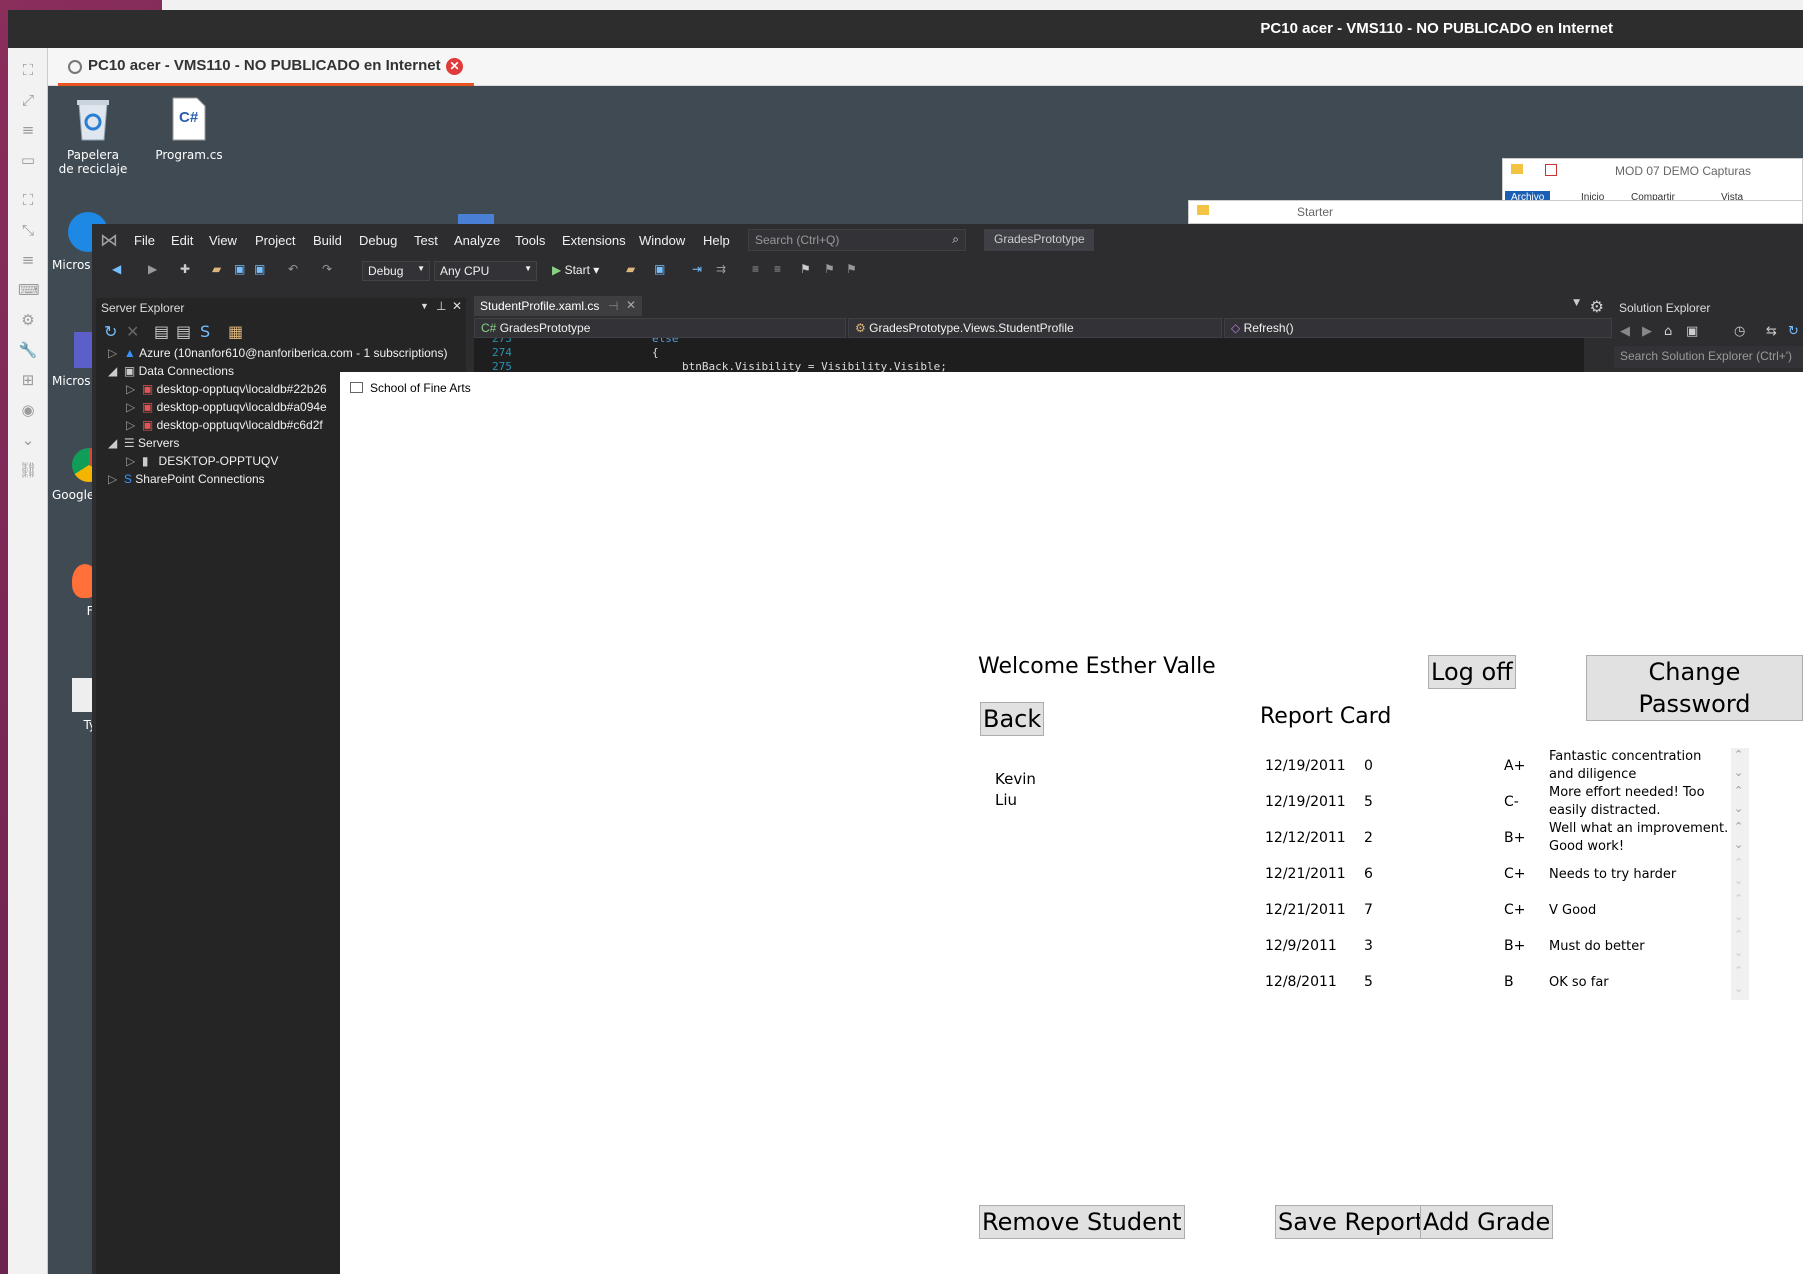 Image resolution: width=1803 pixels, height=1274 pixels. Describe the element at coordinates (275, 240) in the screenshot. I see `menu-project: Project` at that location.